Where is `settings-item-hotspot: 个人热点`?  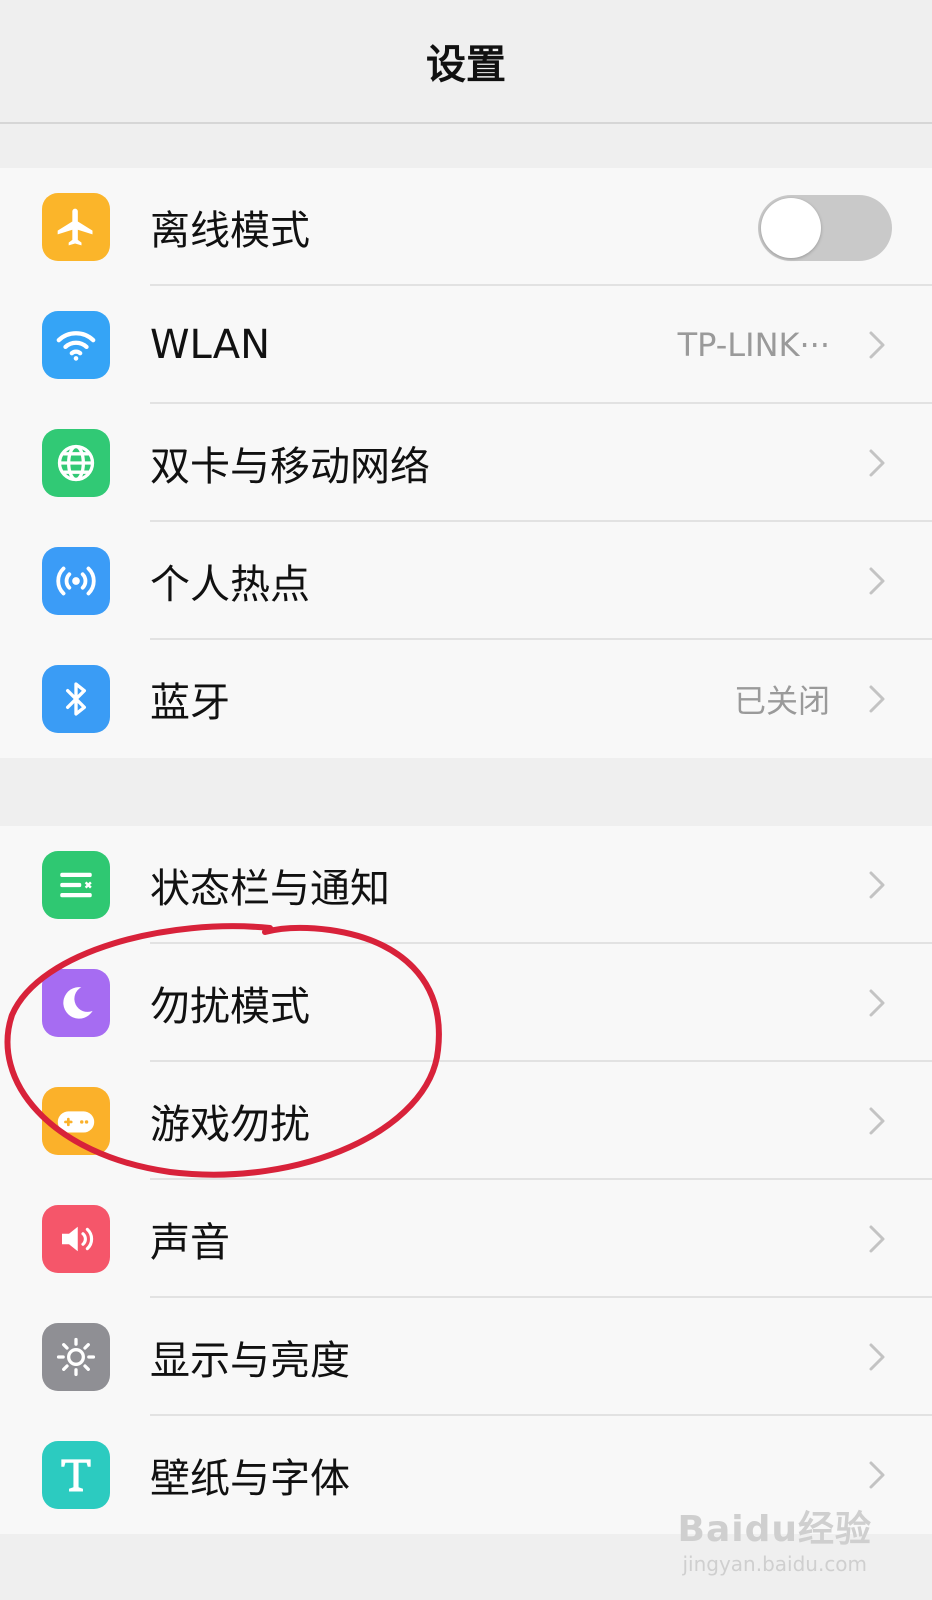
settings-item-hotspot: 个人热点 is located at coordinates (466, 581).